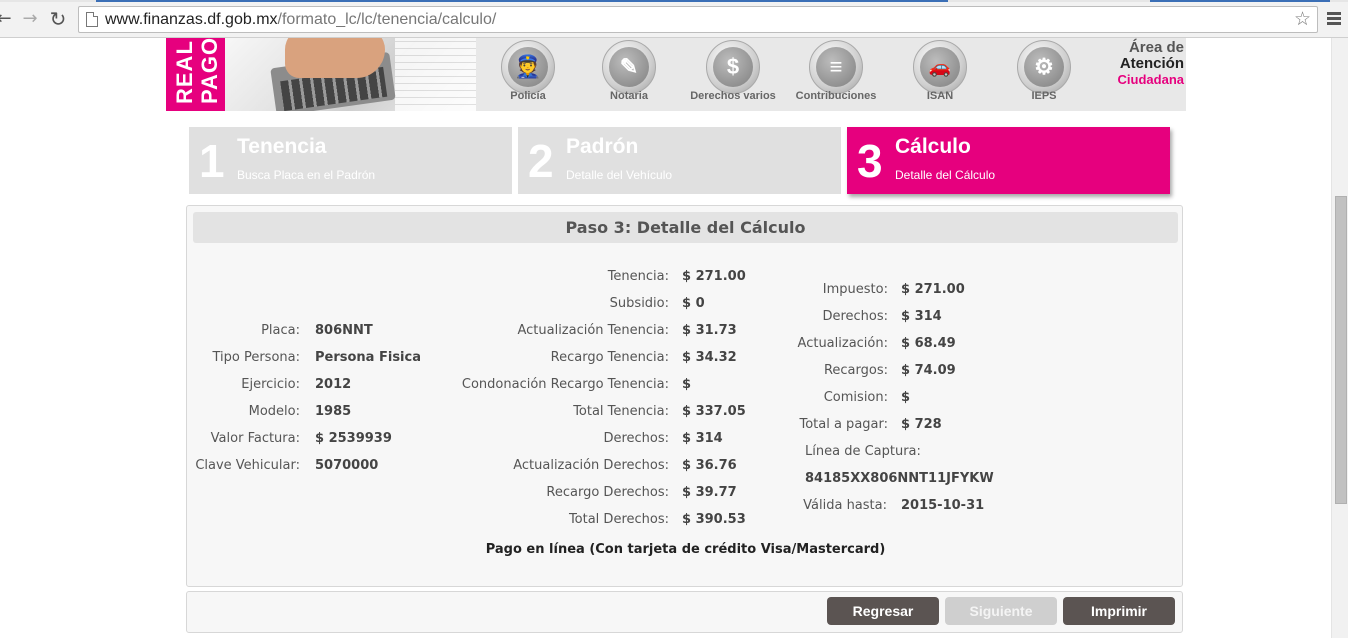 Image resolution: width=1348 pixels, height=638 pixels. I want to click on summary-field-value: $, so click(906, 397).